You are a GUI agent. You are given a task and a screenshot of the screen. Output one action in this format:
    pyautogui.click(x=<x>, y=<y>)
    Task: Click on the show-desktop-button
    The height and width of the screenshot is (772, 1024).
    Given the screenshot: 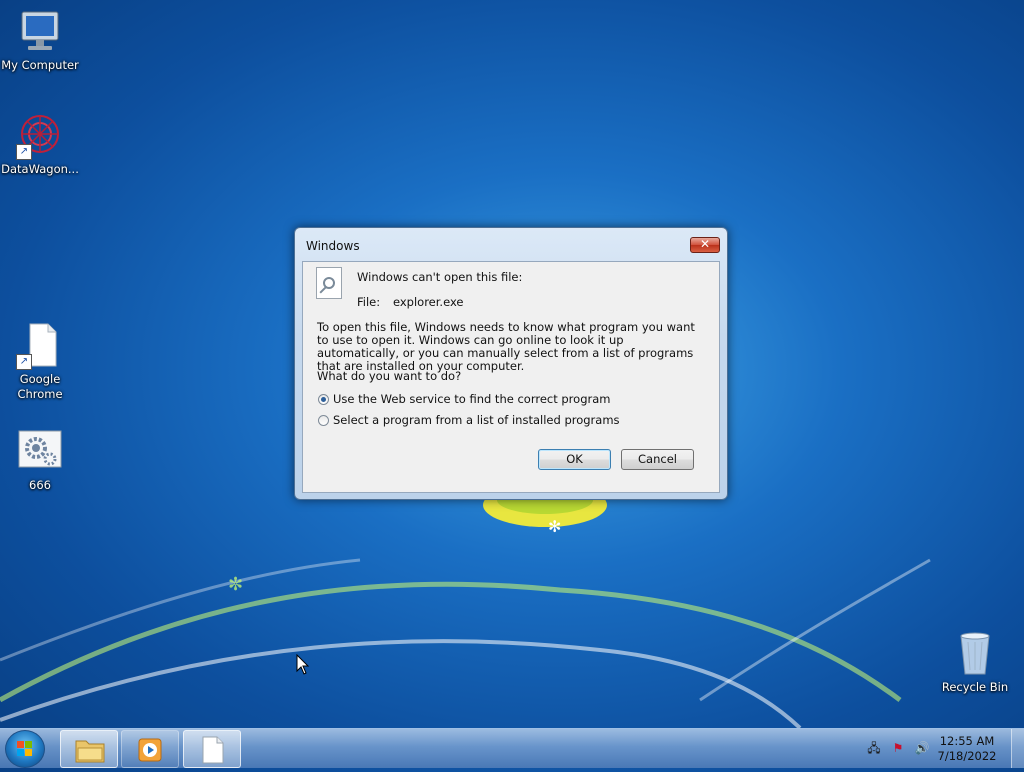 What is the action you would take?
    pyautogui.click(x=1017, y=748)
    